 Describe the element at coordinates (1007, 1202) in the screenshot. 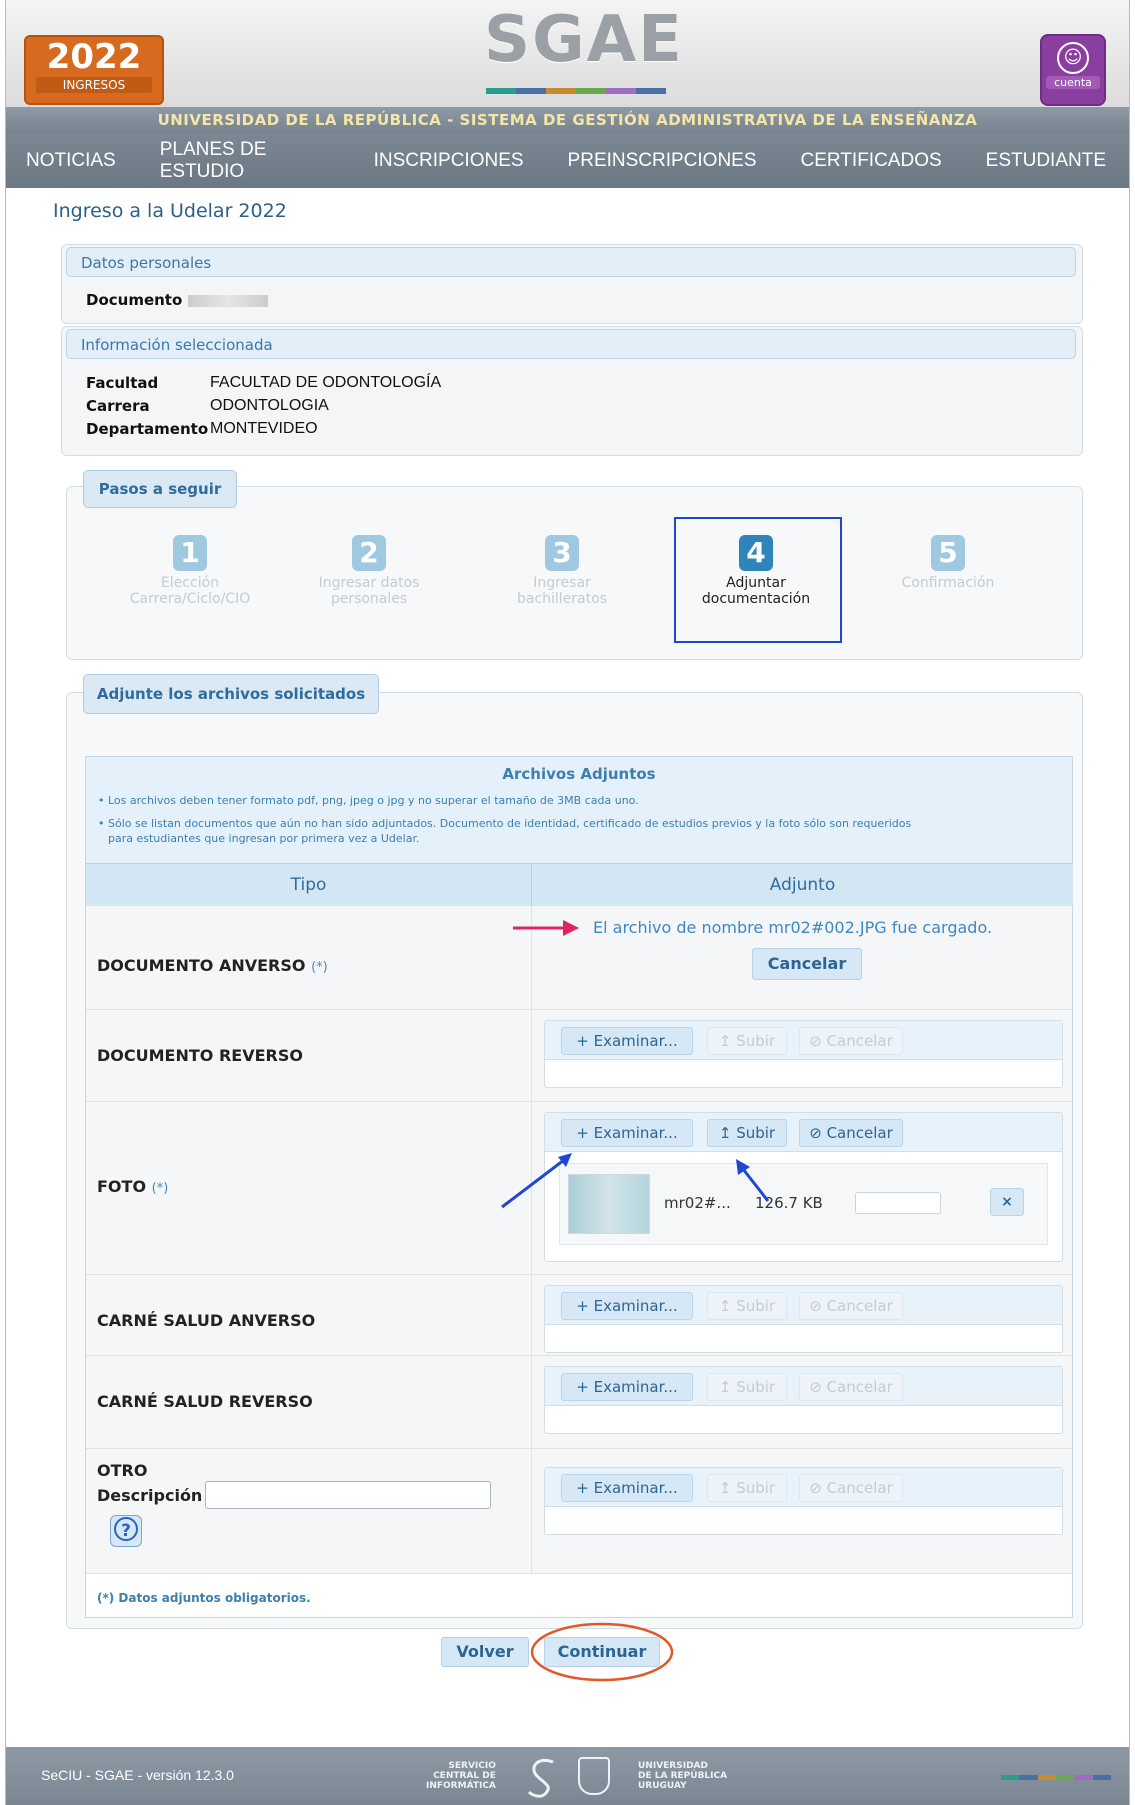

I see `remove-file-button: ×` at that location.